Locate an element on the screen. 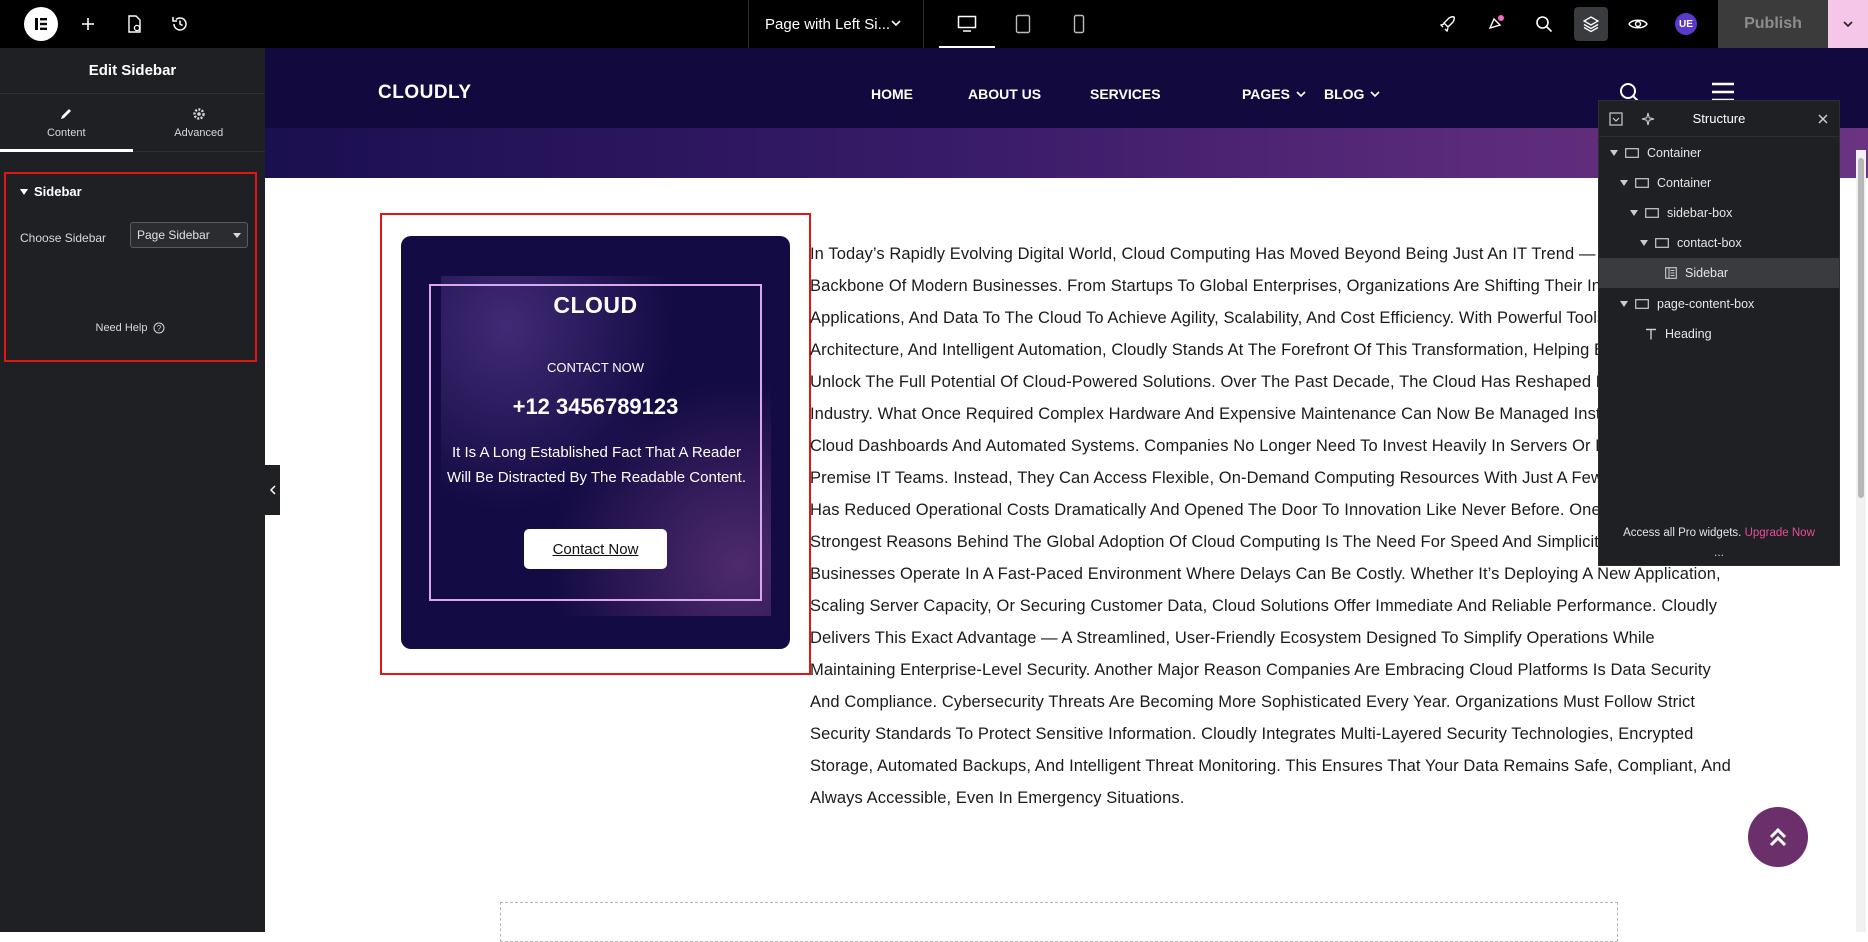 This screenshot has height=942, width=1868. structure-layers-icon is located at coordinates (1591, 24).